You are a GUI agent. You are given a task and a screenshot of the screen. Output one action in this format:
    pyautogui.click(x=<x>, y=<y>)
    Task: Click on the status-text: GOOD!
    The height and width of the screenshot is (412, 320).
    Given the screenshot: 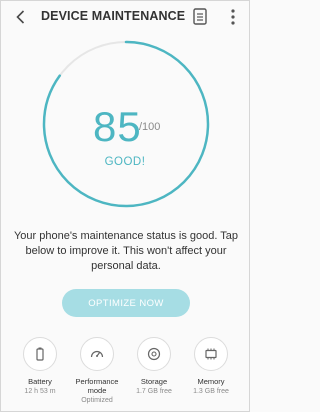 What is the action you would take?
    pyautogui.click(x=125, y=162)
    